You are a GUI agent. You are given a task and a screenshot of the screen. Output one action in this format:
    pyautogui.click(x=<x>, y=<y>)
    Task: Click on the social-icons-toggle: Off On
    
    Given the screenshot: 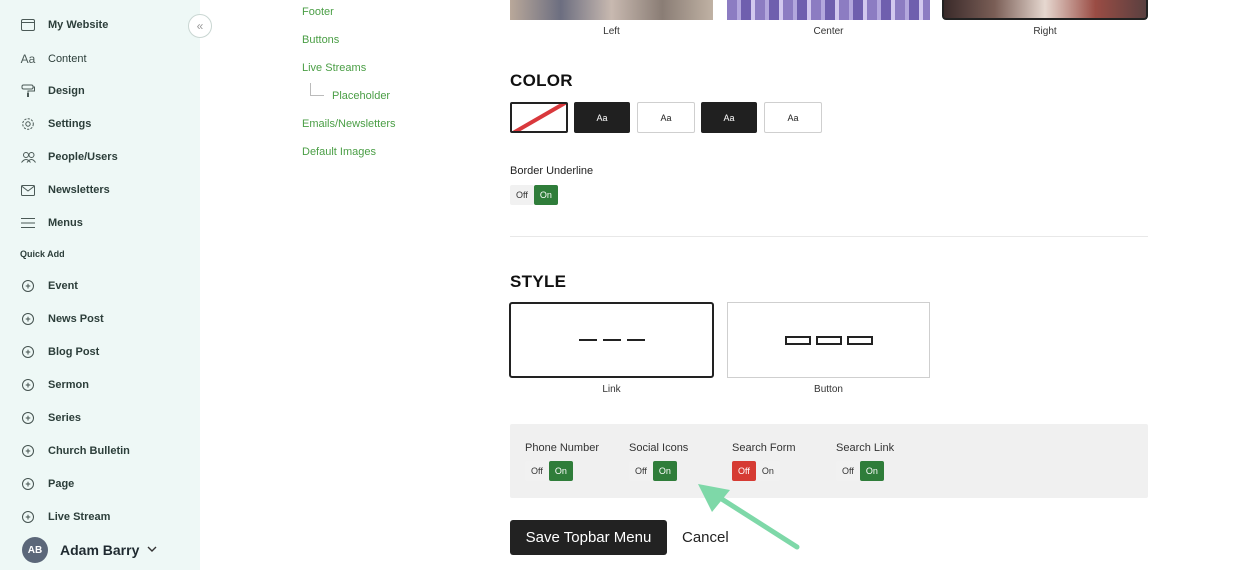 What is the action you would take?
    pyautogui.click(x=653, y=471)
    